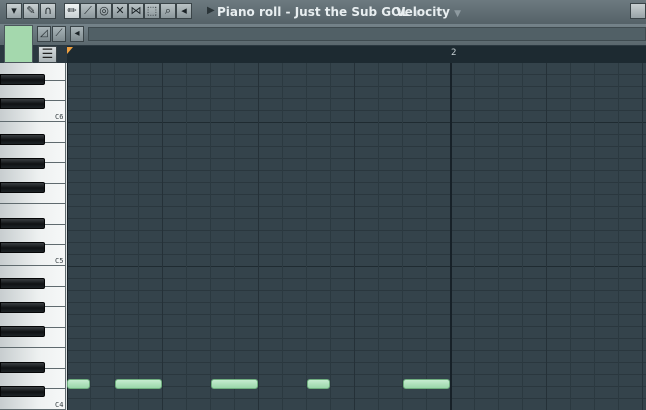 The height and width of the screenshot is (410, 646). I want to click on wrench-icon: ✎, so click(31, 11).